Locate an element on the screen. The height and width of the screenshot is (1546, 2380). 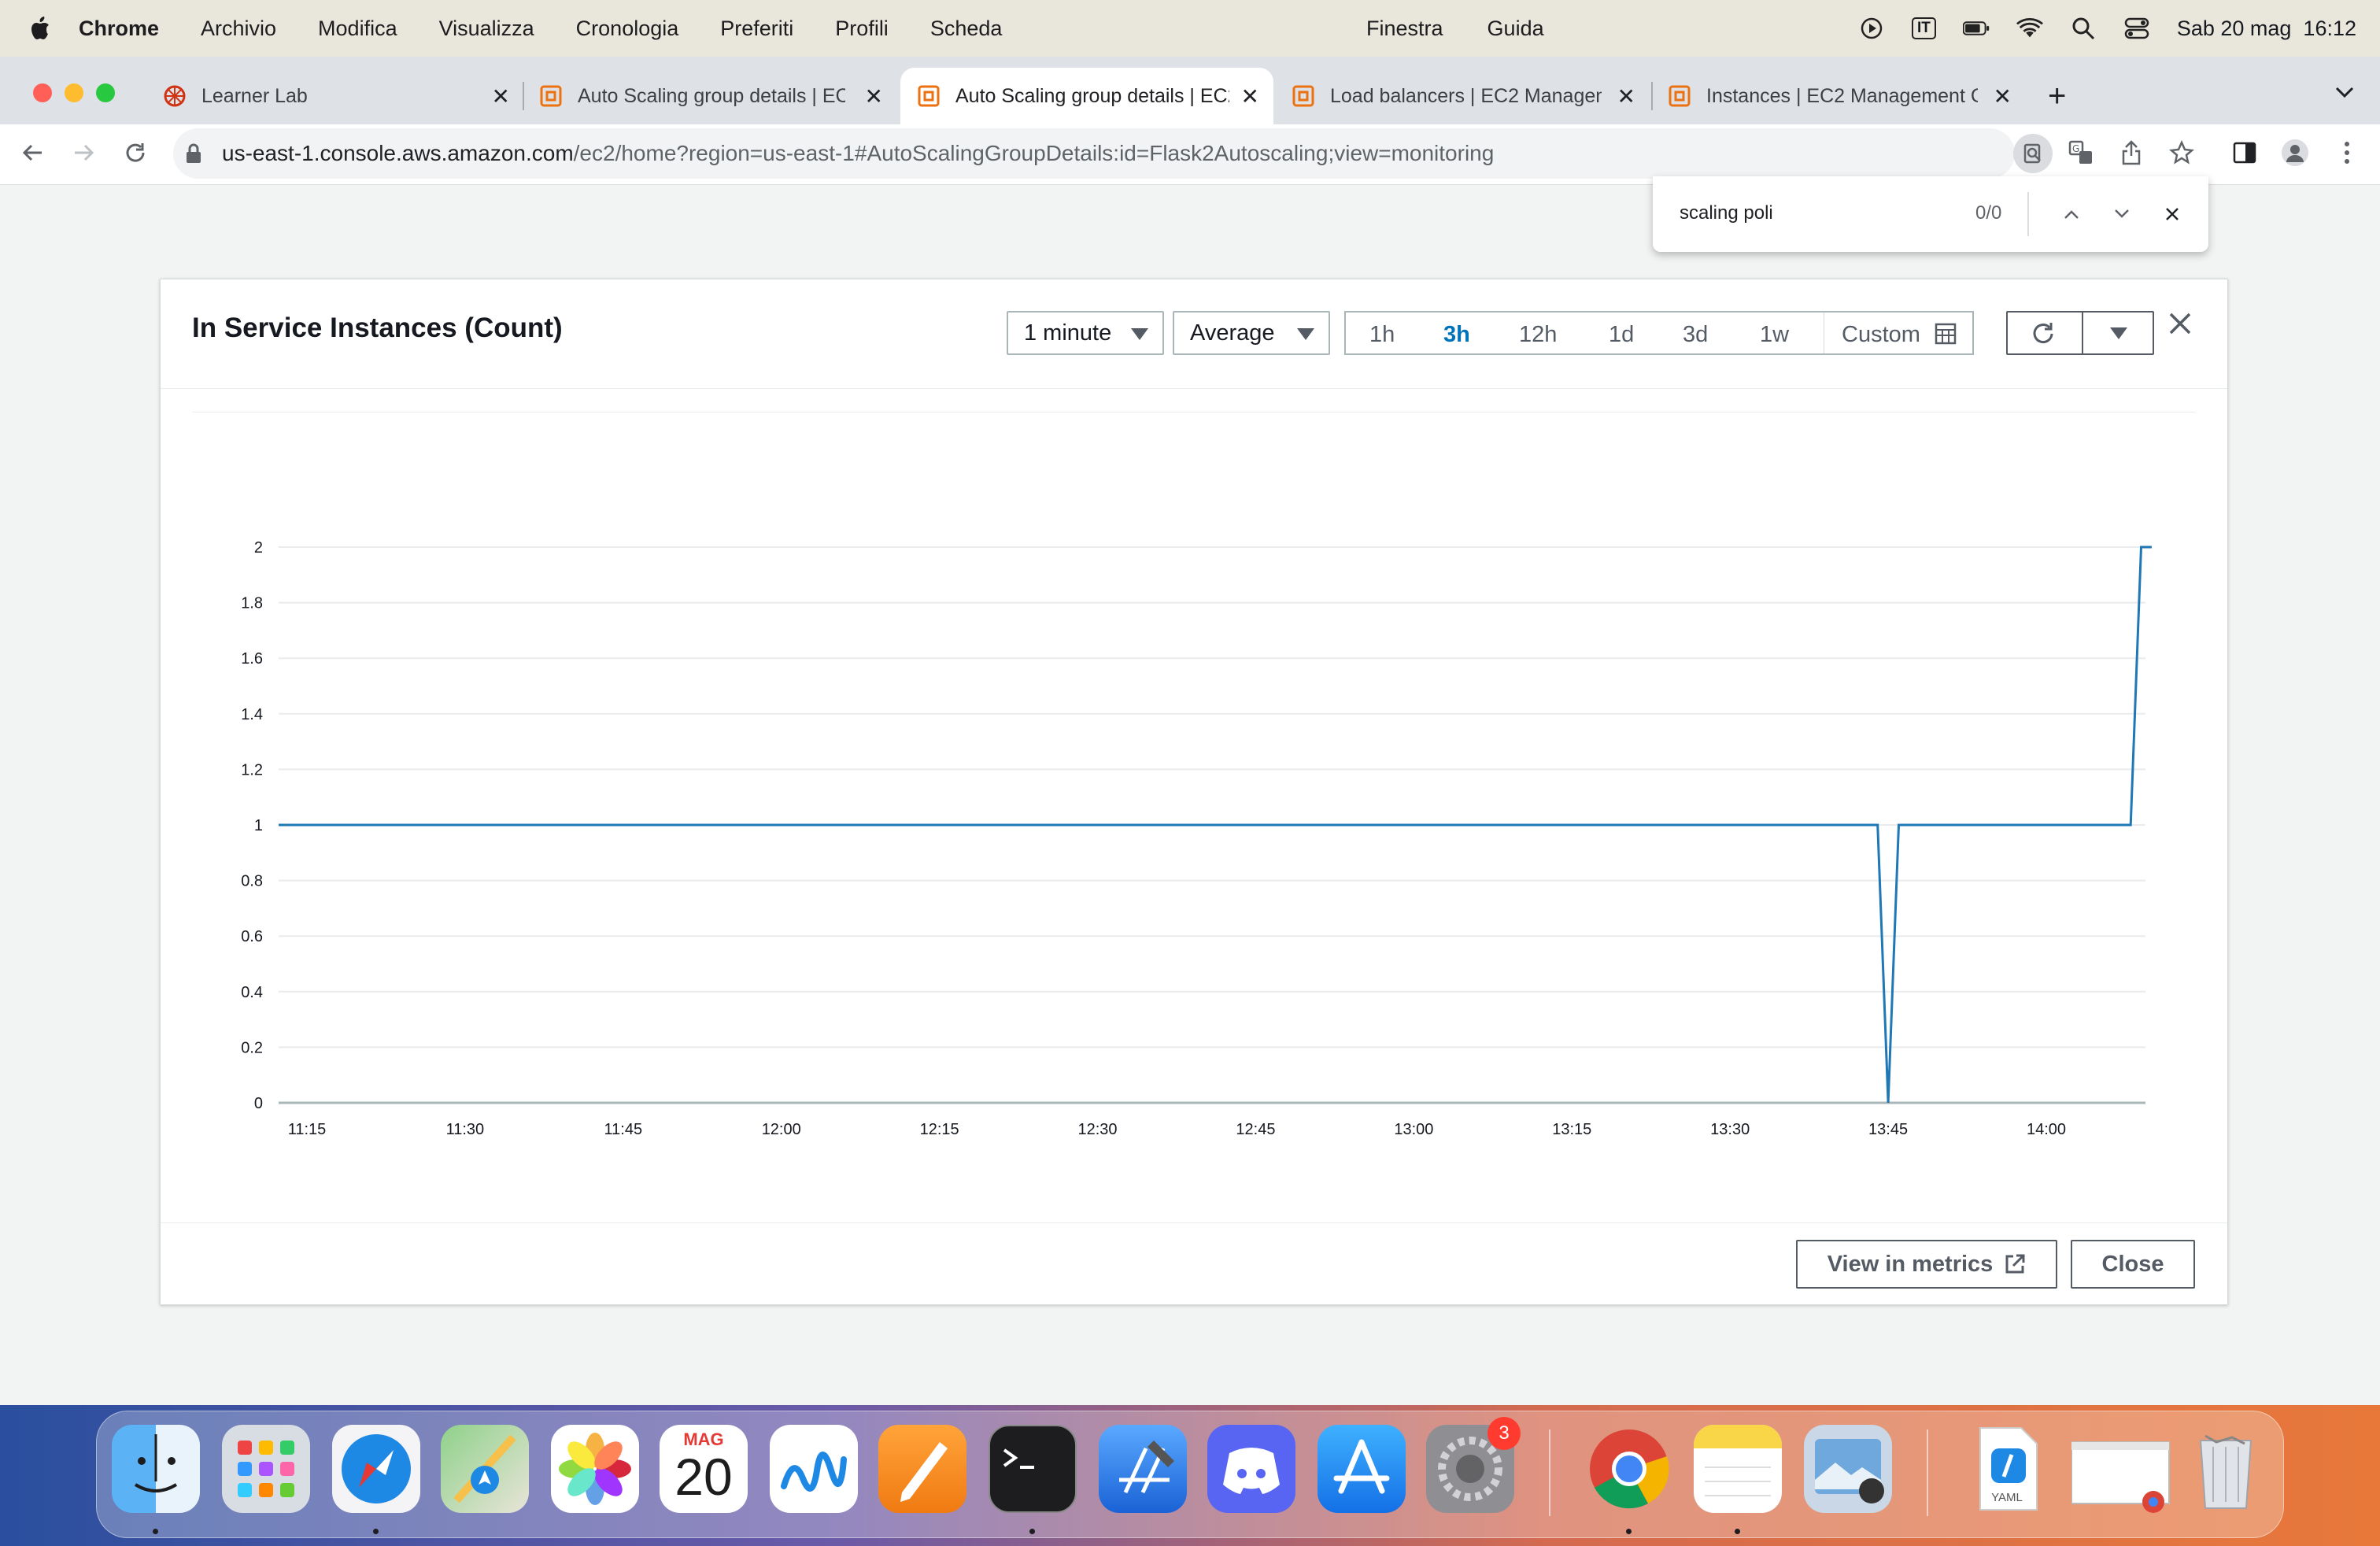
menu-finestra: Finestra is located at coordinates (1404, 29).